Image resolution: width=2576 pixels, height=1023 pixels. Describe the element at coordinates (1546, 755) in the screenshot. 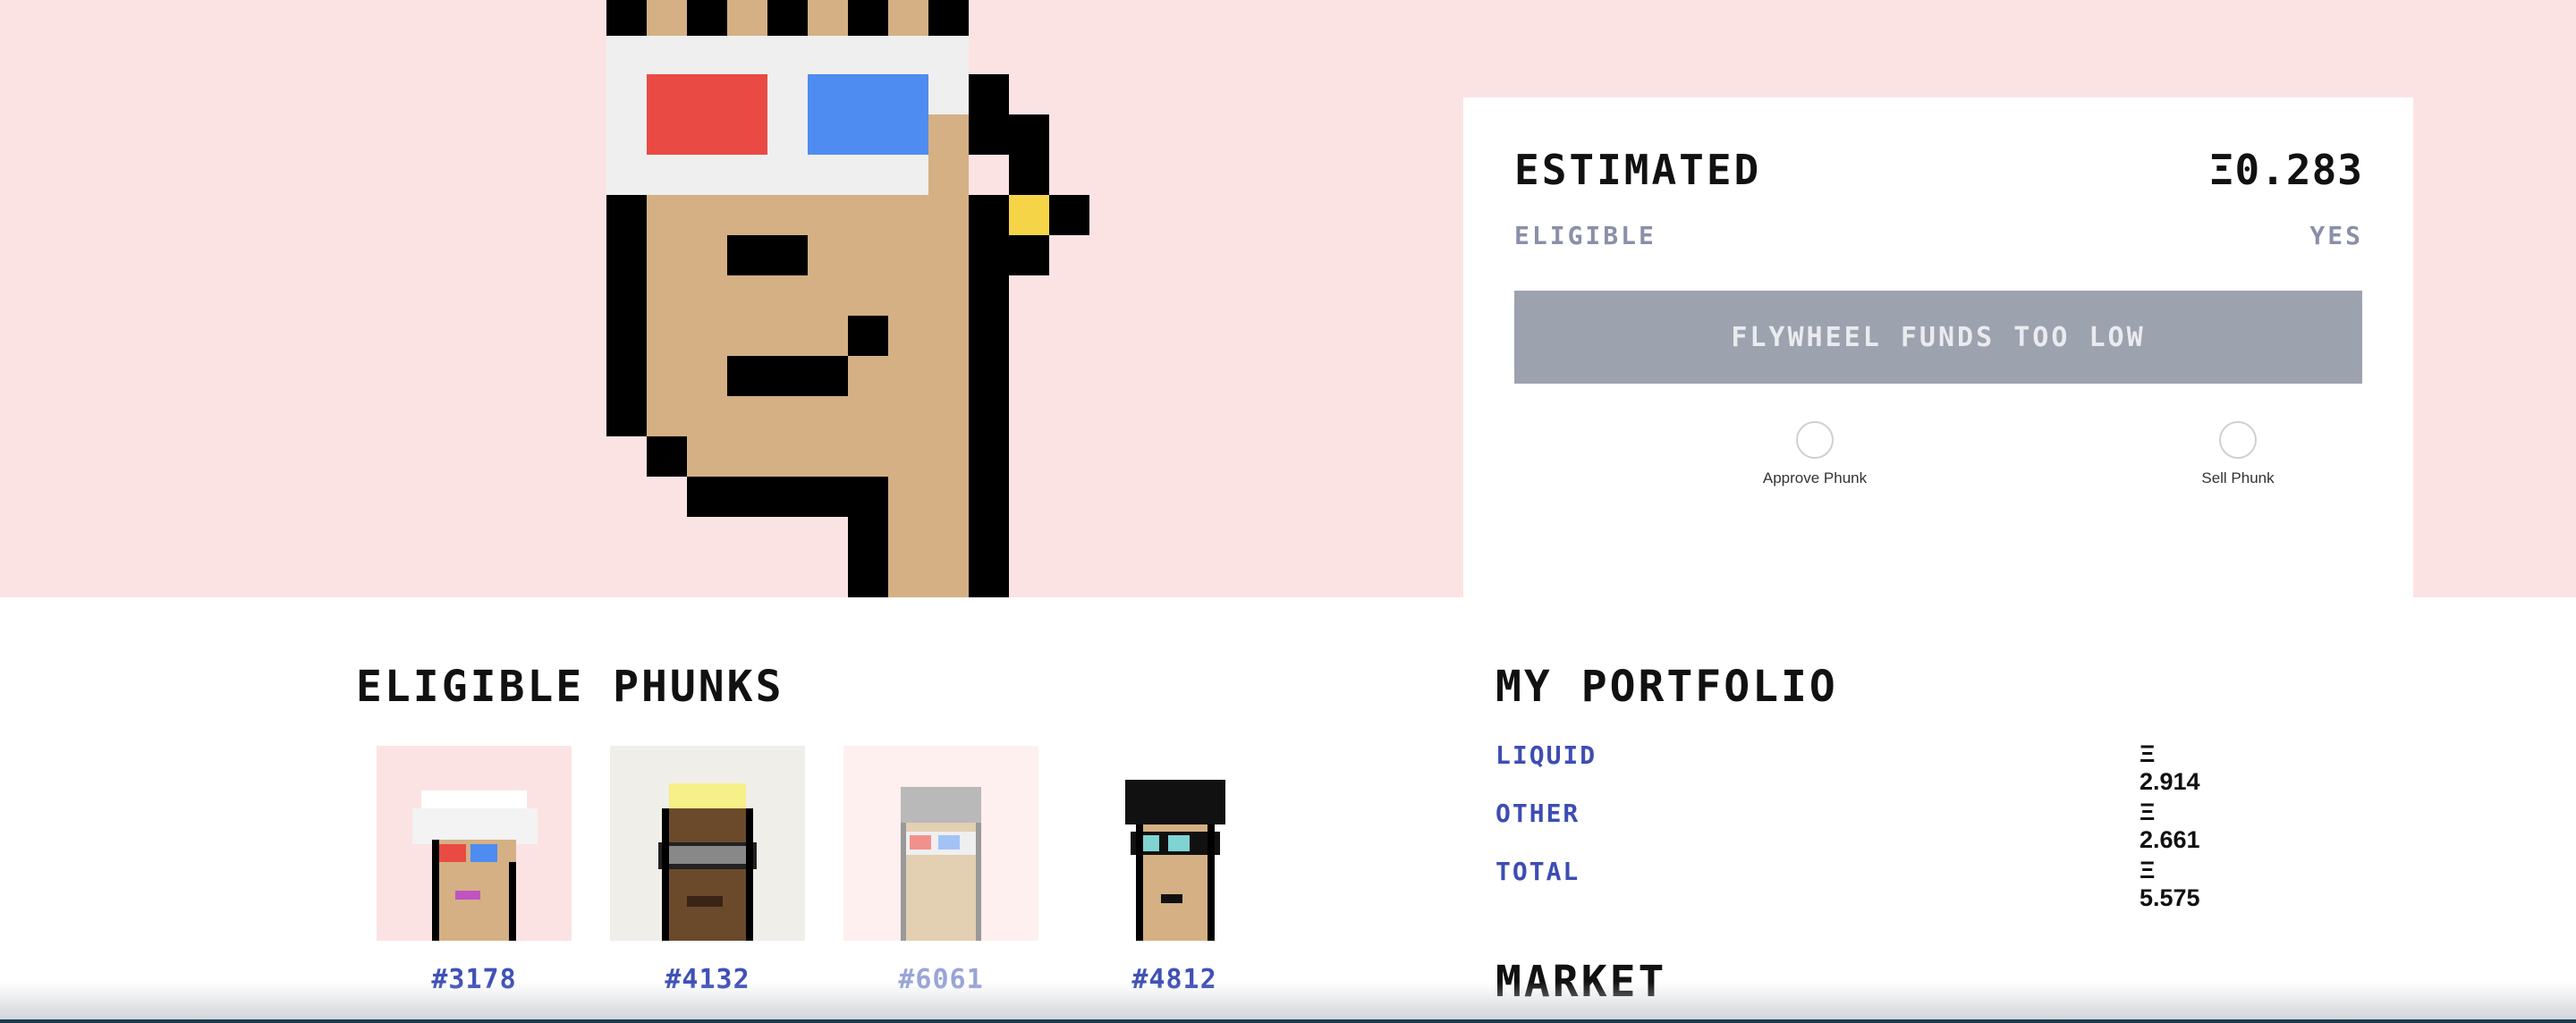

I see `portfolio-label: LIQUID` at that location.